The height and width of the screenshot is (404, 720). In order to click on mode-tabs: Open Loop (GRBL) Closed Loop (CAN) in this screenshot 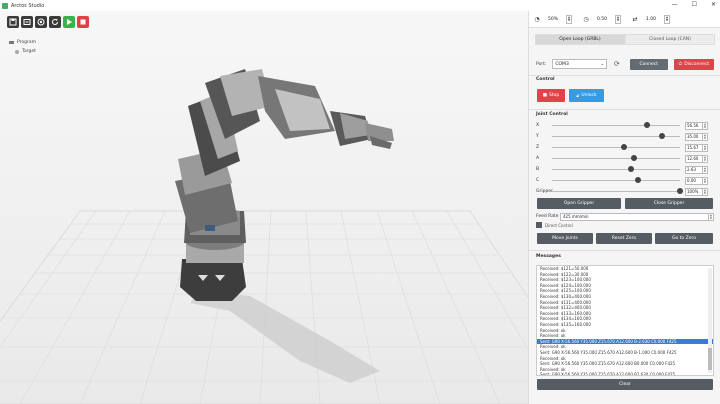, I will do `click(625, 39)`.